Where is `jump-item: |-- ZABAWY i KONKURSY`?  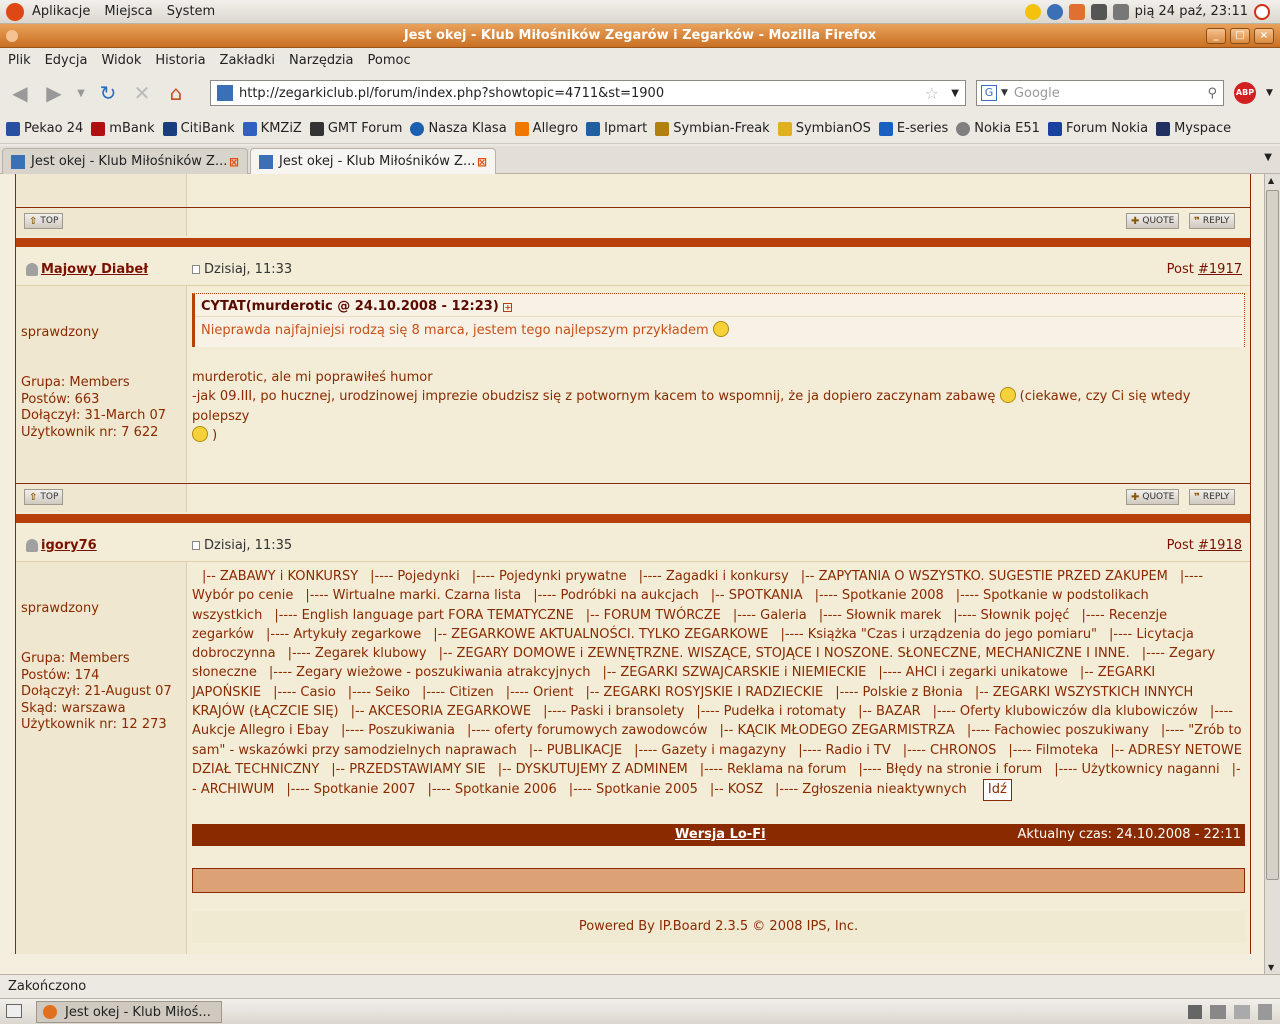 jump-item: |-- ZABAWY i KONKURSY is located at coordinates (280, 576).